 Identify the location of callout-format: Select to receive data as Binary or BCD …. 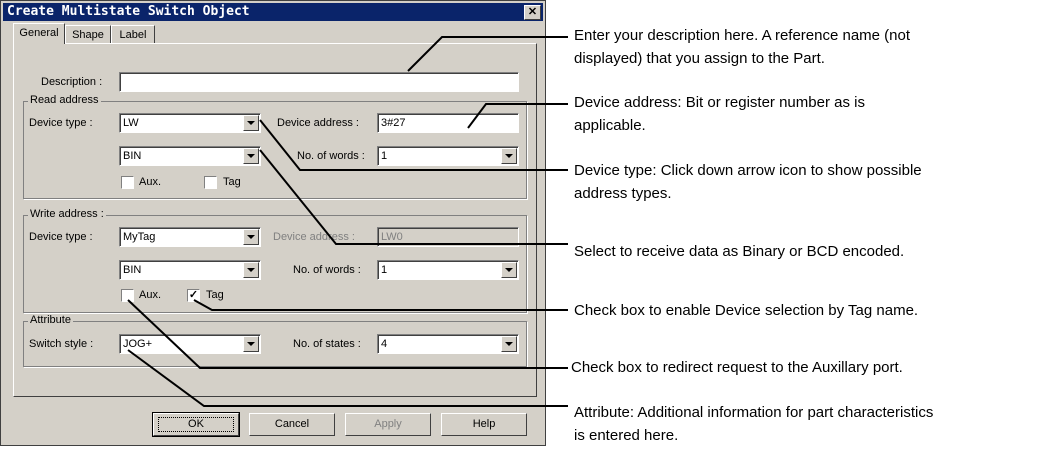
(739, 251).